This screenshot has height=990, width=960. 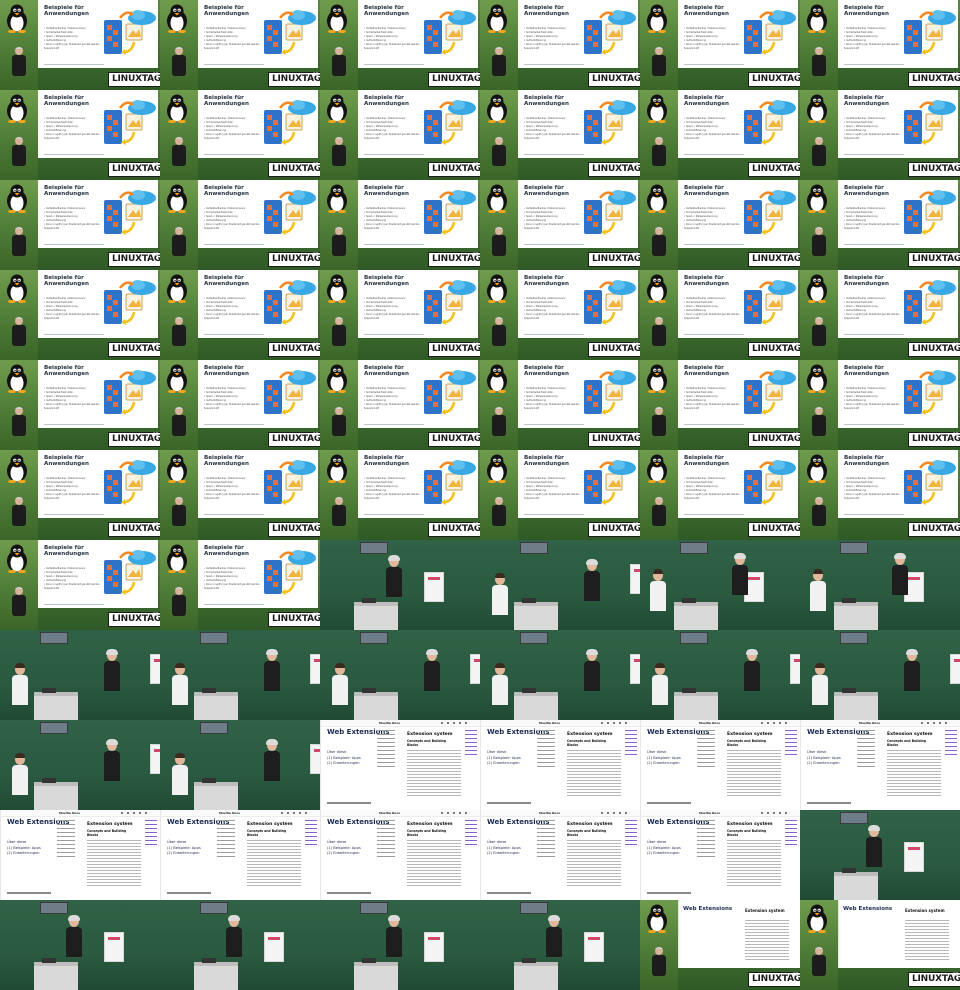 What do you see at coordinates (390, 813) in the screenshot?
I see `docs-brand: Mozilla Docs` at bounding box center [390, 813].